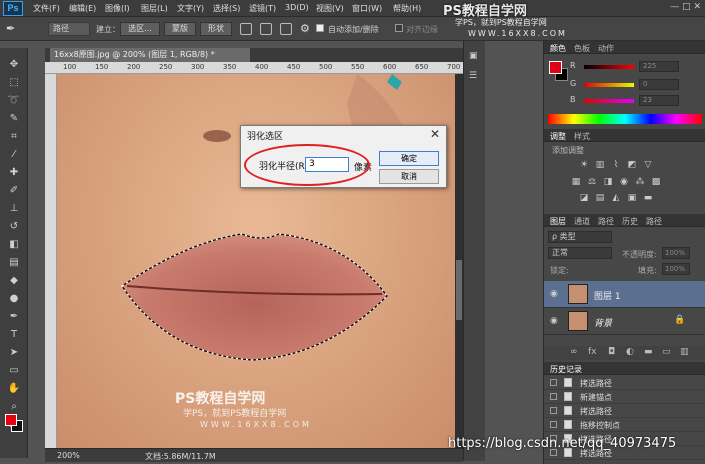  What do you see at coordinates (14, 389) in the screenshot?
I see `hand-tool-icon: ✋` at bounding box center [14, 389].